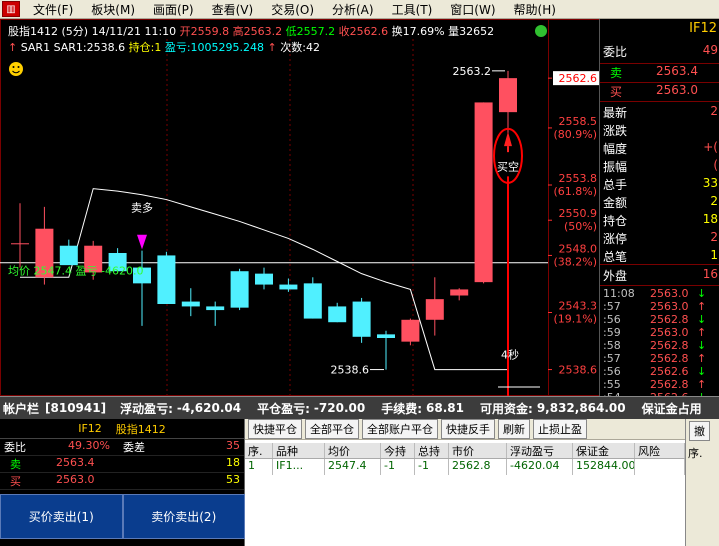  What do you see at coordinates (412, 9) in the screenshot?
I see `menu-tools: 工具(T)` at bounding box center [412, 9].